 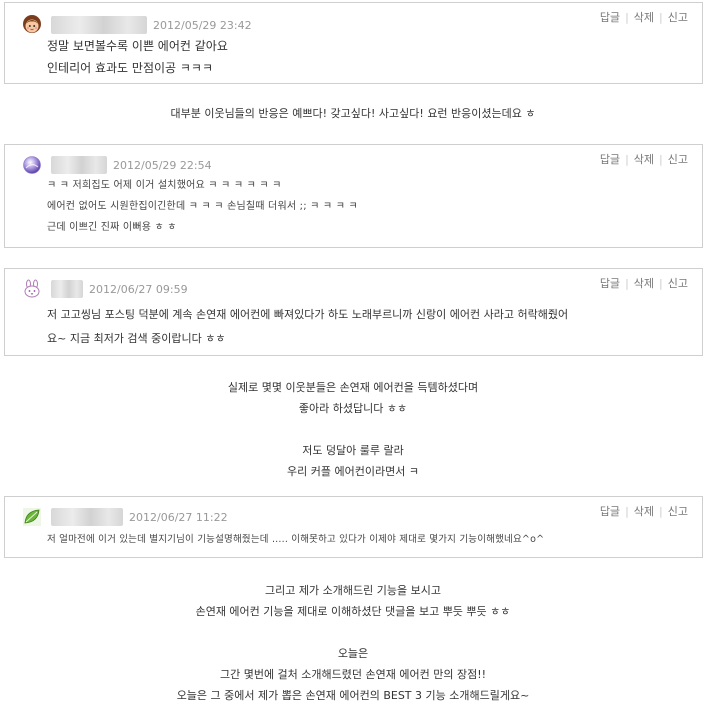 What do you see at coordinates (178, 517) in the screenshot?
I see `comment-date: 2012/06/27 11:22` at bounding box center [178, 517].